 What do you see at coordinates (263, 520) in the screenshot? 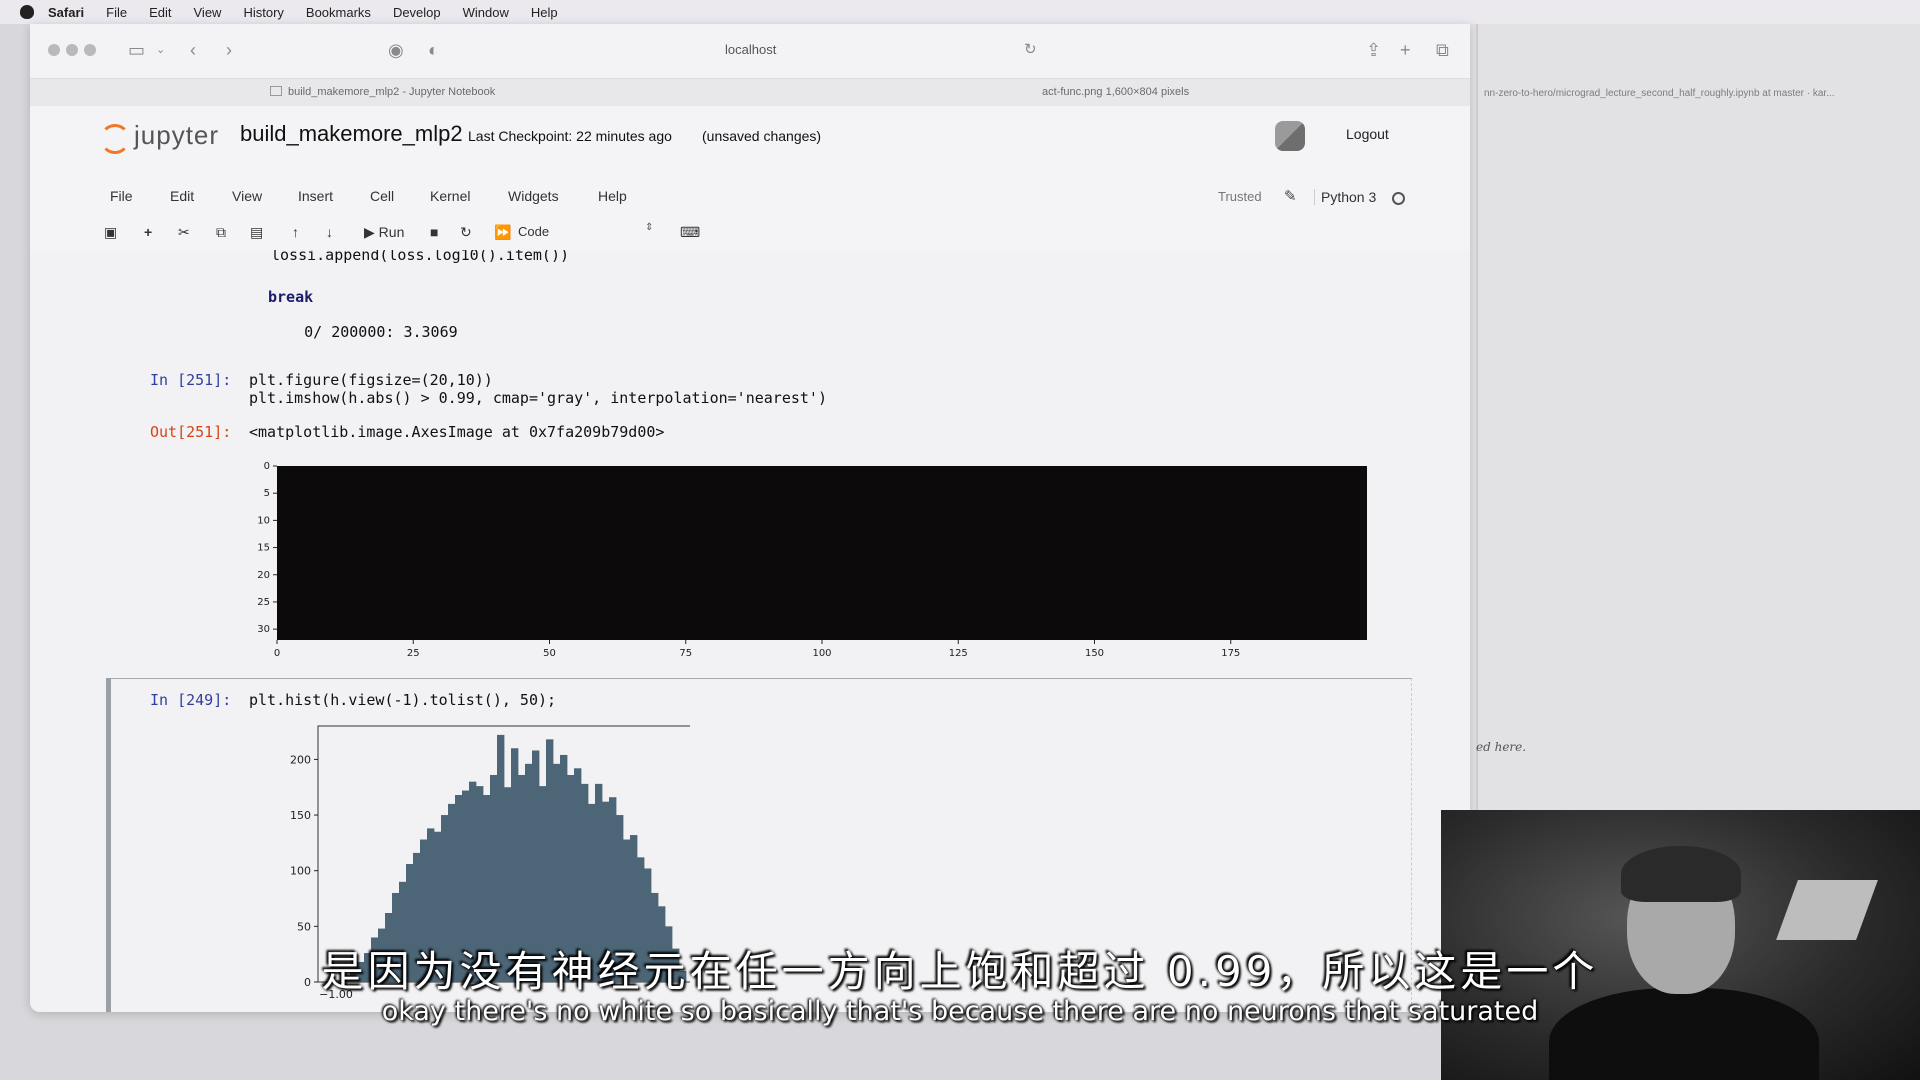
I see `heatmap-y-tick-label: 10` at bounding box center [263, 520].